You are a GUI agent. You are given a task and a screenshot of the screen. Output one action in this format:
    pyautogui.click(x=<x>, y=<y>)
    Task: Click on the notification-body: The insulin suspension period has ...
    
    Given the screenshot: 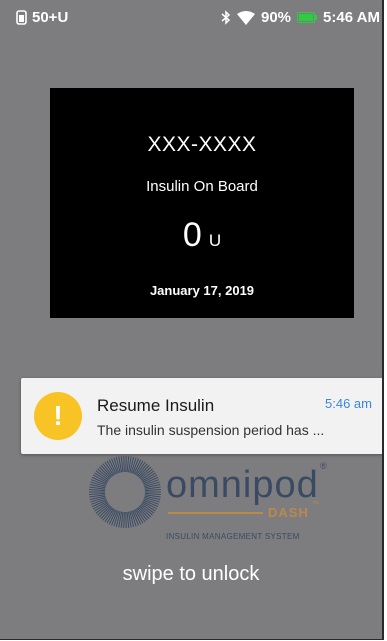 What is the action you would take?
    pyautogui.click(x=211, y=430)
    